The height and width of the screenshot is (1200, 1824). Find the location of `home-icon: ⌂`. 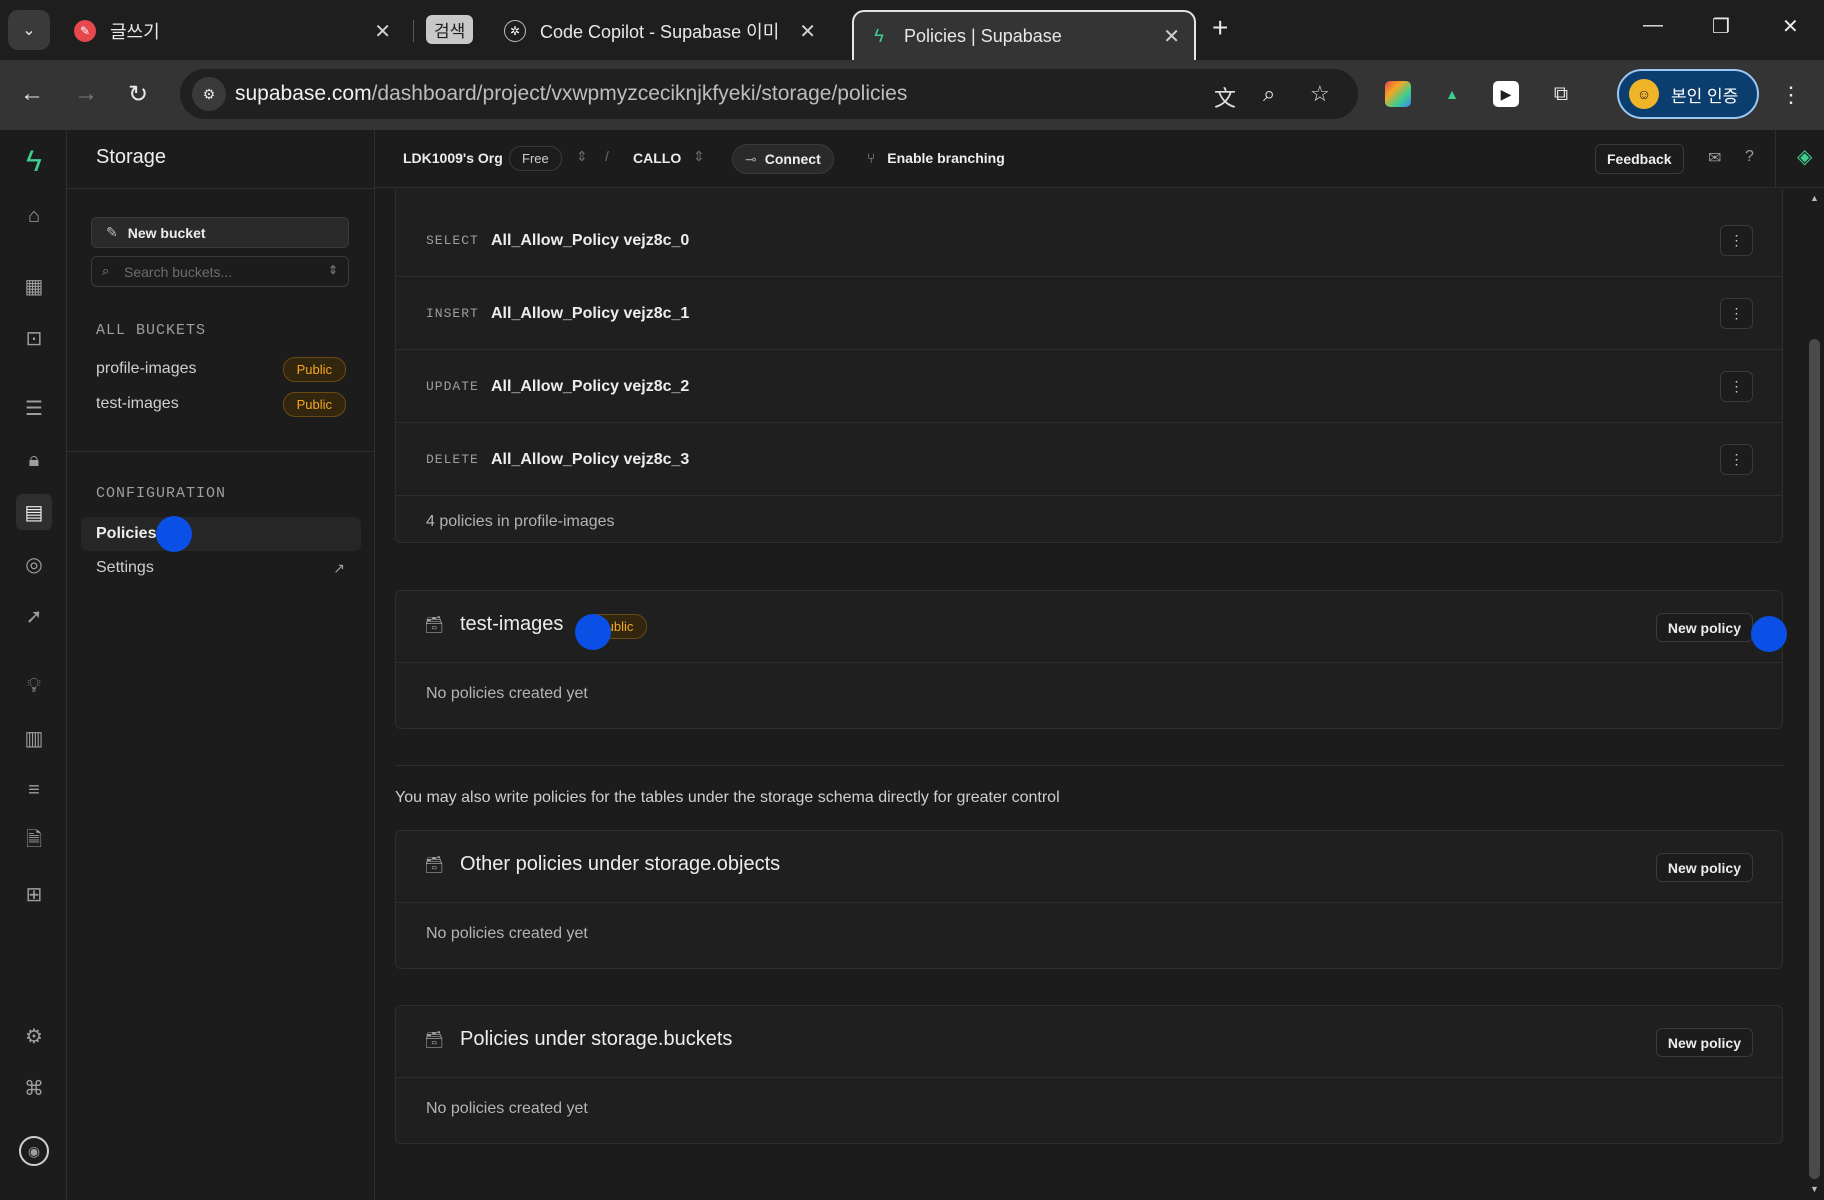

home-icon: ⌂ is located at coordinates (34, 216).